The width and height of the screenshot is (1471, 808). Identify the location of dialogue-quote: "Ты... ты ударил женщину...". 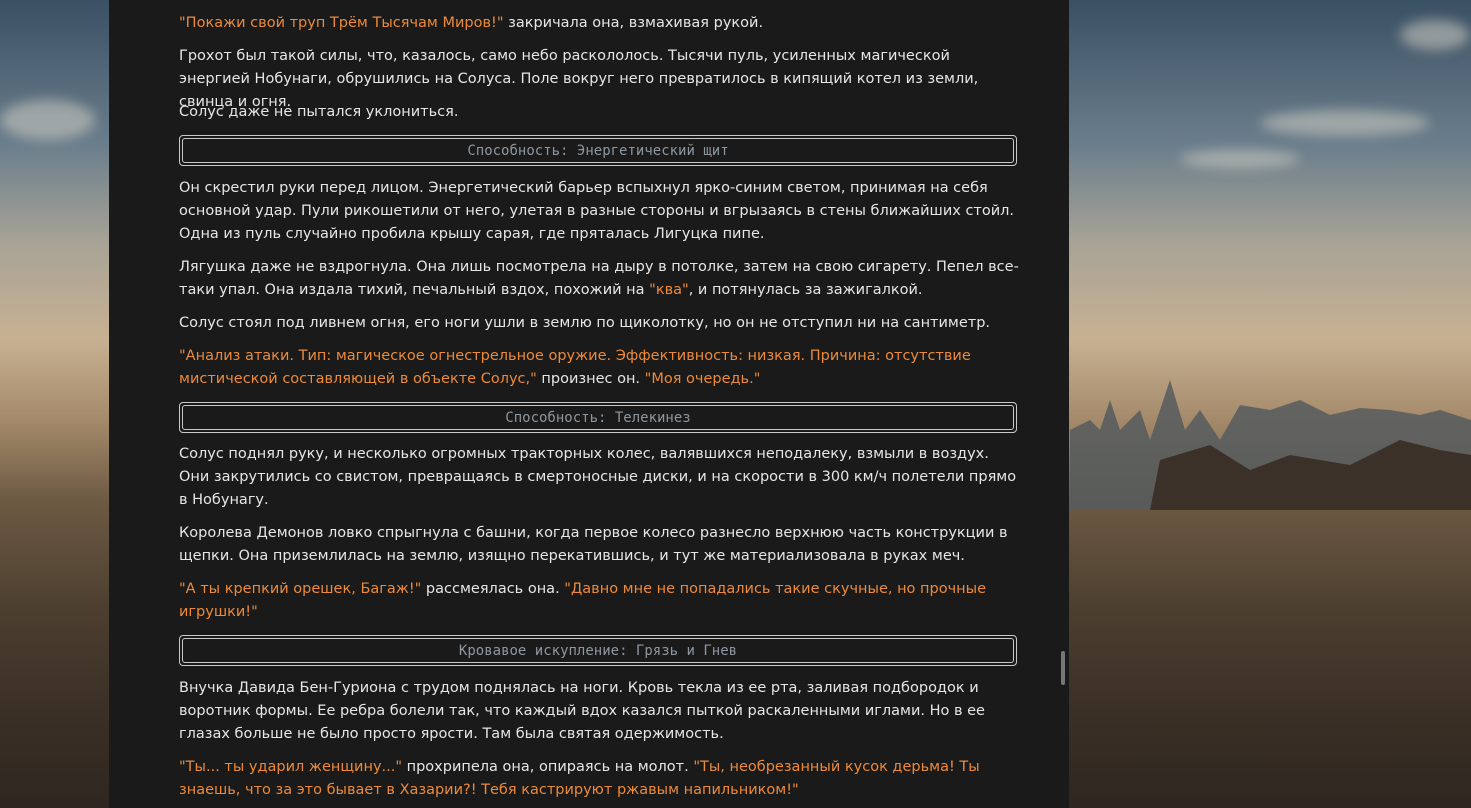
(291, 767).